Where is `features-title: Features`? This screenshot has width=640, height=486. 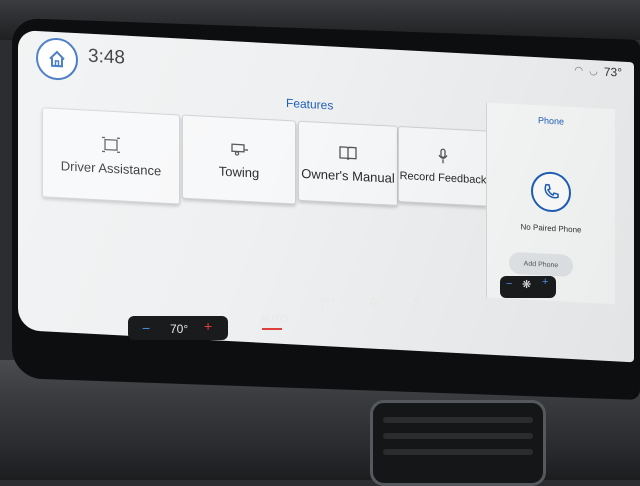
features-title: Features is located at coordinates (310, 104).